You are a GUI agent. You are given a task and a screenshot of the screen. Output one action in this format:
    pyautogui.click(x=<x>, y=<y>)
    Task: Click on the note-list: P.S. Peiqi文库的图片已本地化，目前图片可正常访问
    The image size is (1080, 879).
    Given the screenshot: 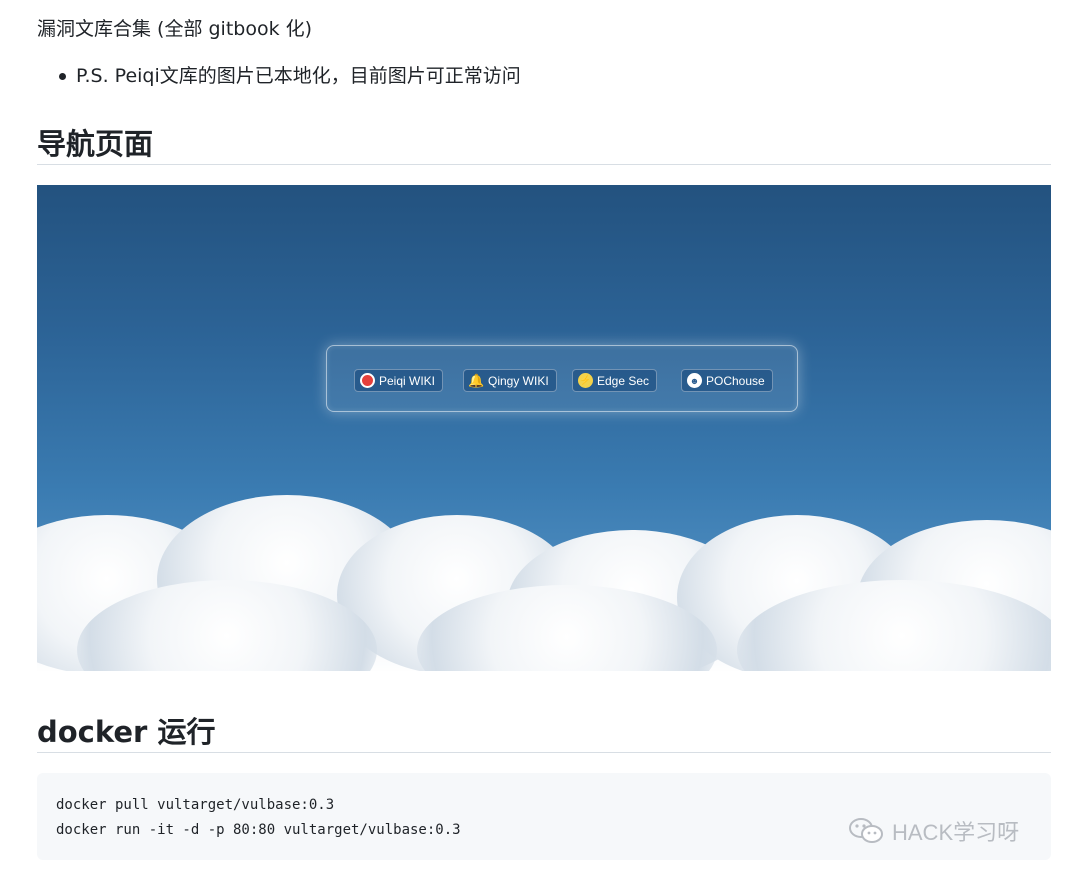 What is the action you would take?
    pyautogui.click(x=288, y=76)
    